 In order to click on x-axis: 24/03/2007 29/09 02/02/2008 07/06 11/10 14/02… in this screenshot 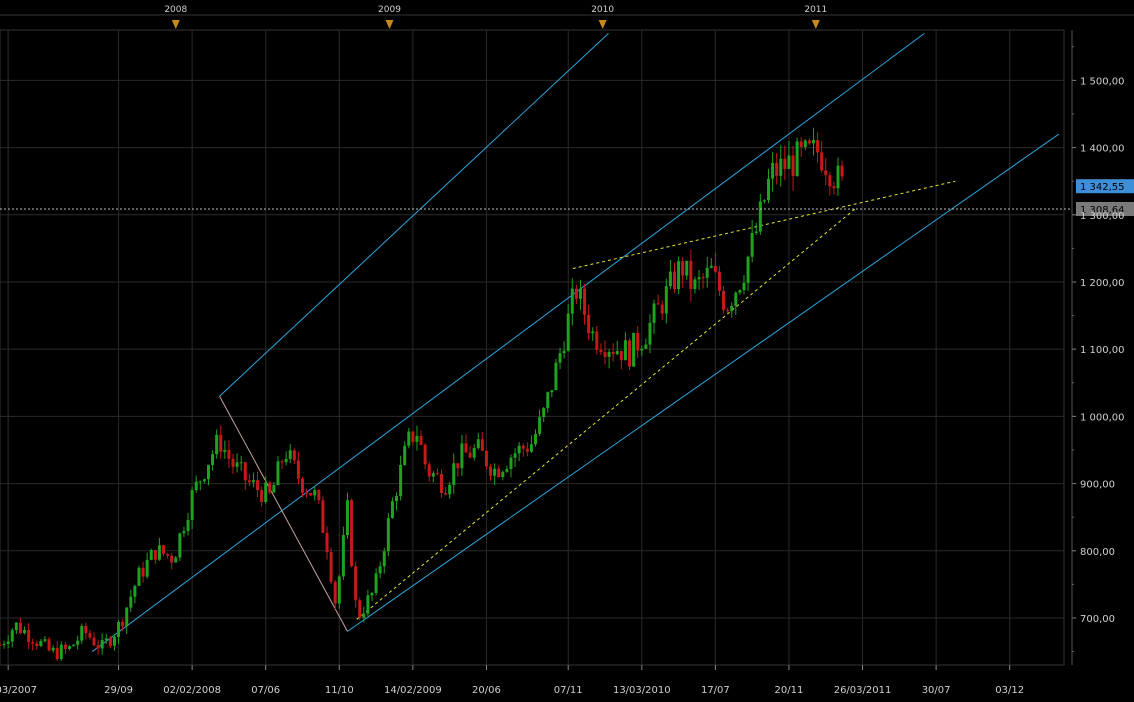, I will do `click(512, 680)`.